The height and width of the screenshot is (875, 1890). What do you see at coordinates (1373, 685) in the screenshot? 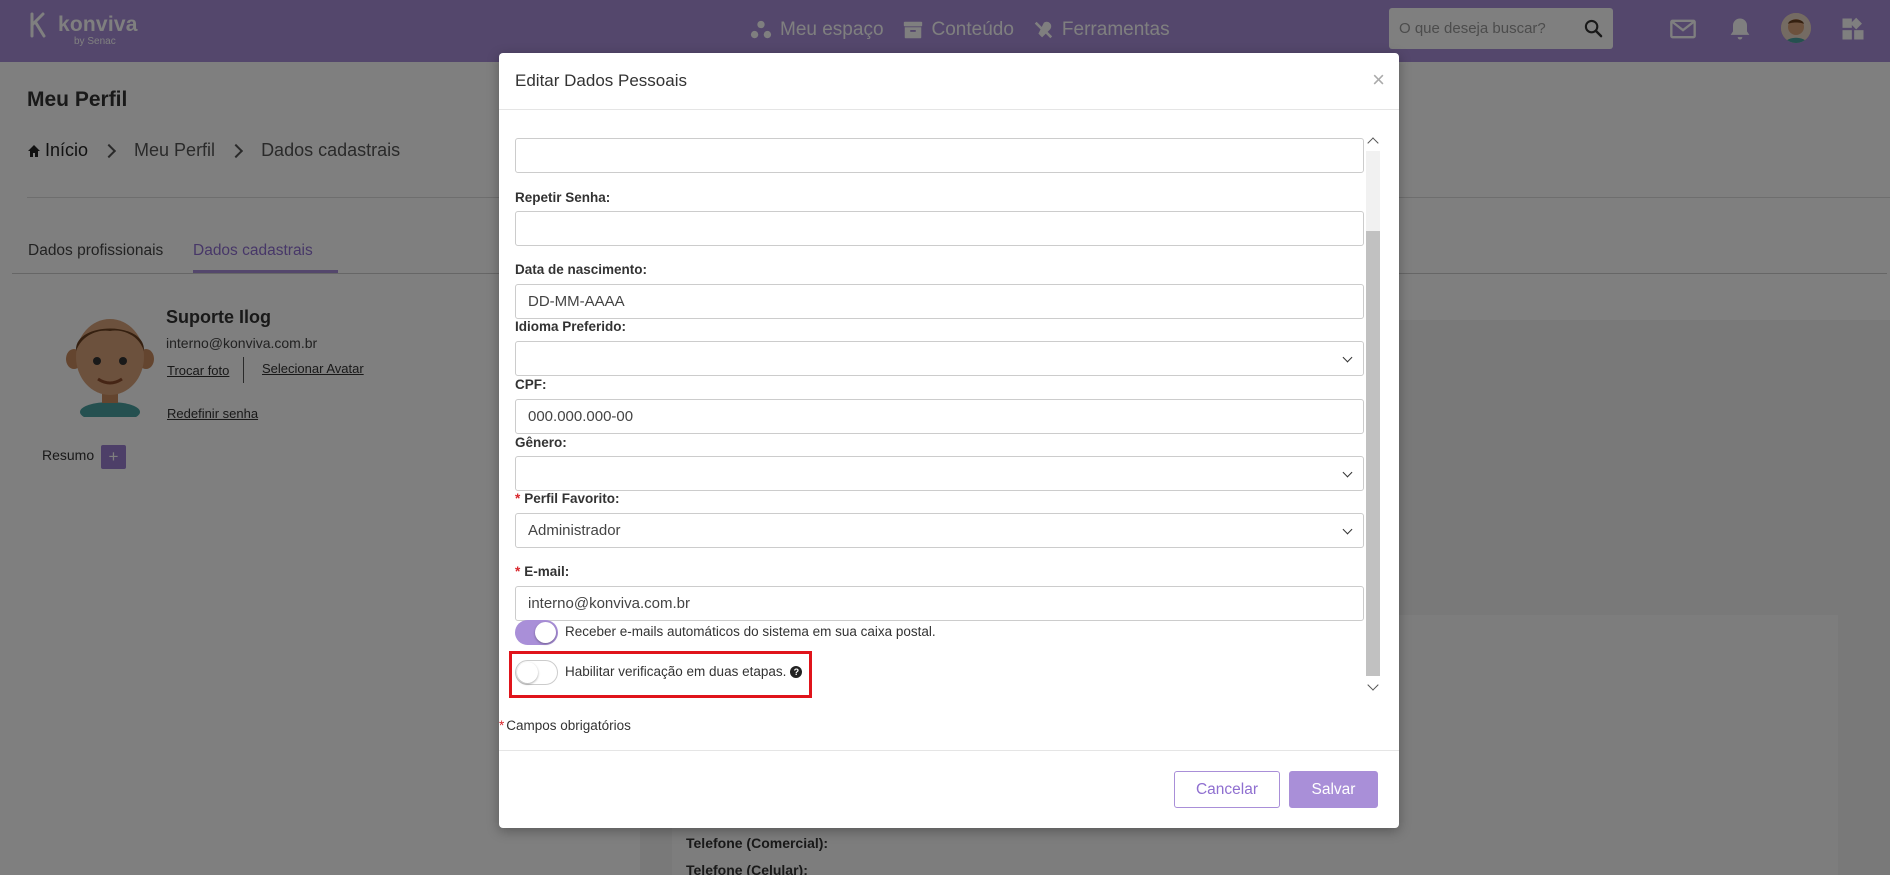
I see `scroll-down-arrow` at bounding box center [1373, 685].